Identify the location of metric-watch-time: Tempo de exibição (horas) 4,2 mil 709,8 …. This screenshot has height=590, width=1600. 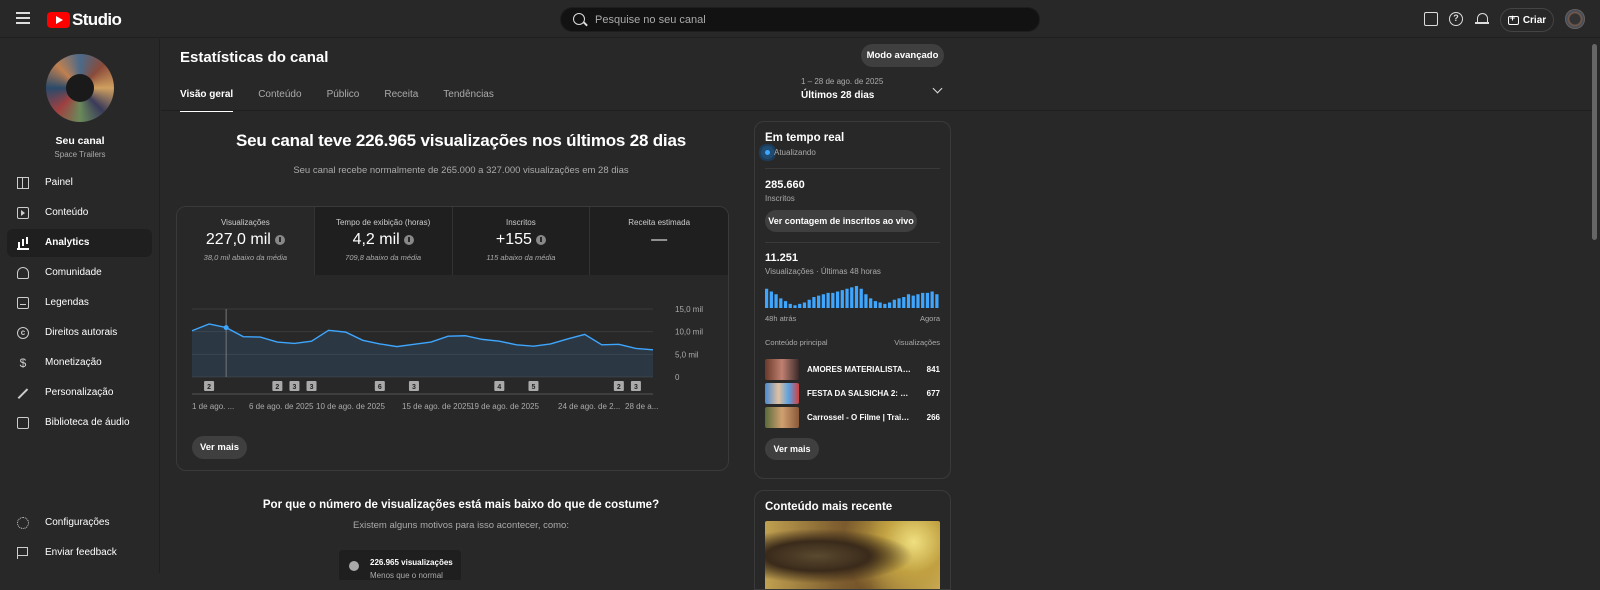
(383, 241).